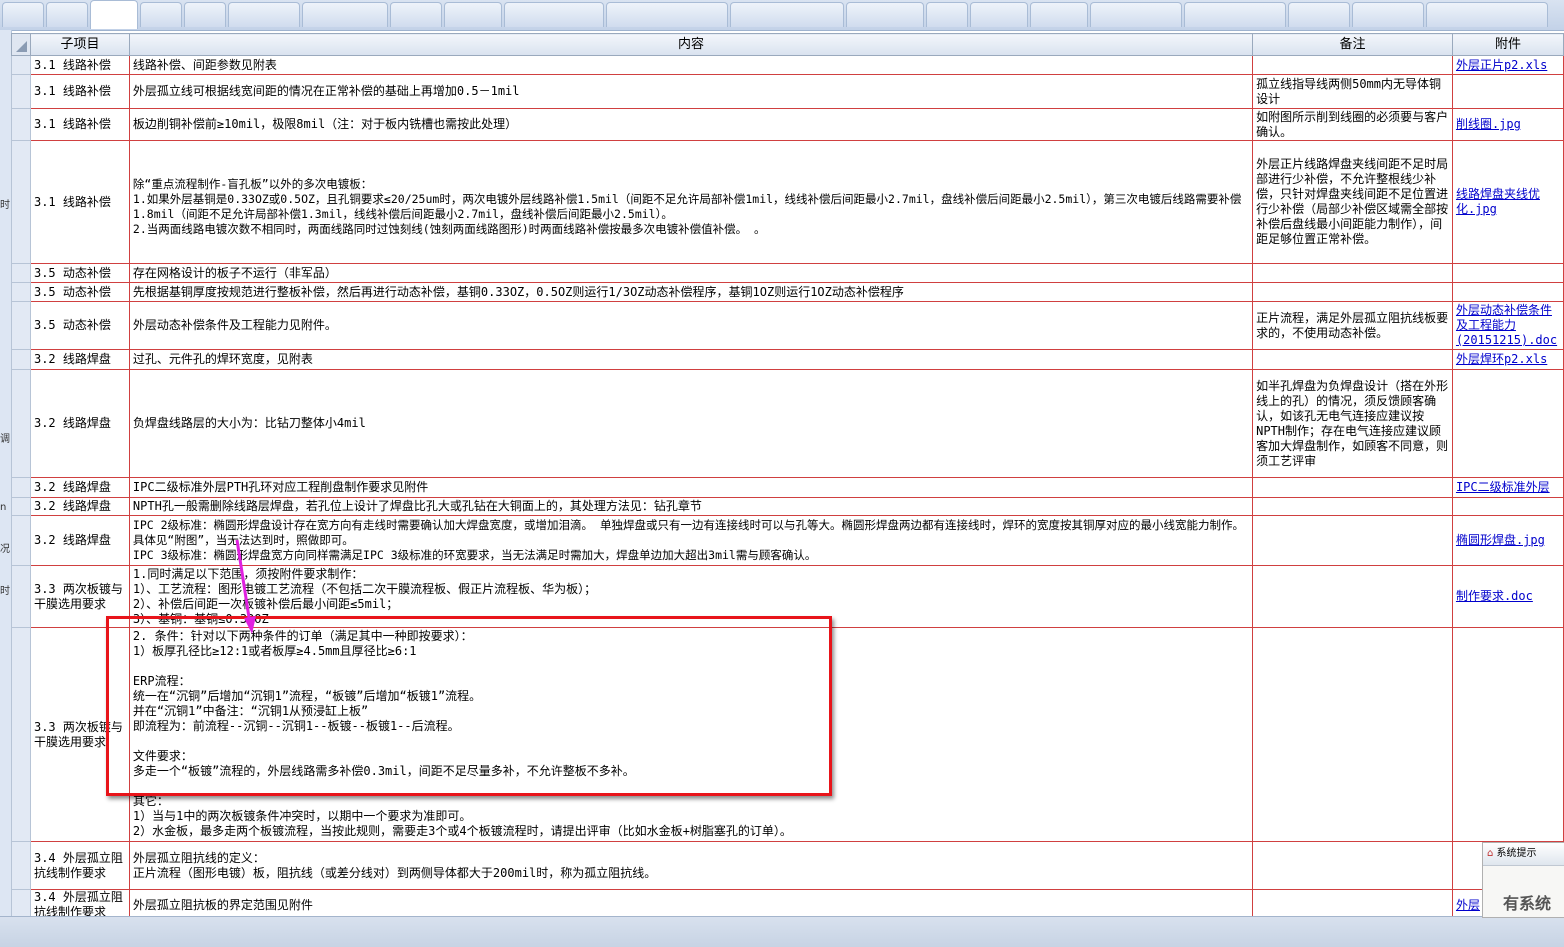  I want to click on attachment-cell: 线路焊盘夹线优化.jpg, so click(1507, 202).